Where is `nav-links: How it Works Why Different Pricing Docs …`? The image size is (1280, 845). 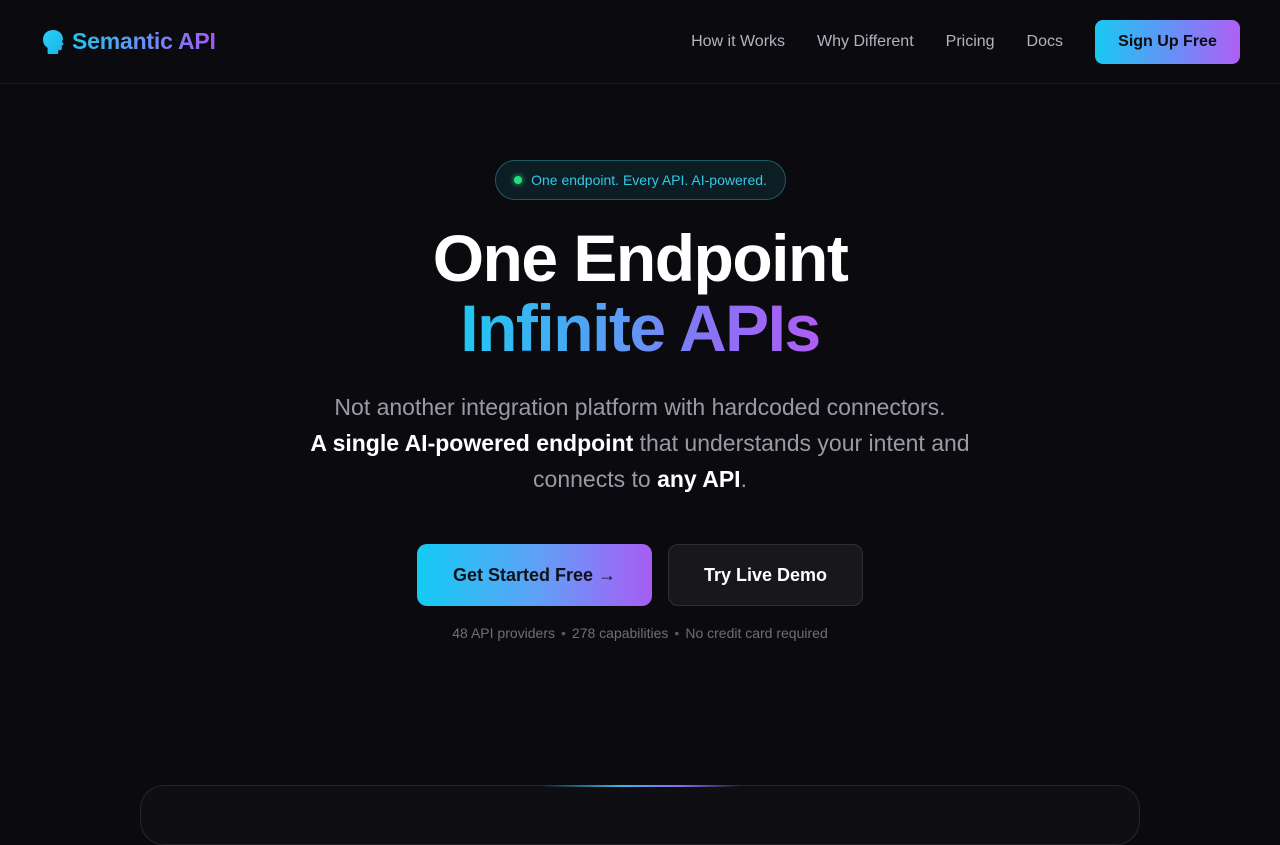
nav-links: How it Works Why Different Pricing Docs … is located at coordinates (965, 41).